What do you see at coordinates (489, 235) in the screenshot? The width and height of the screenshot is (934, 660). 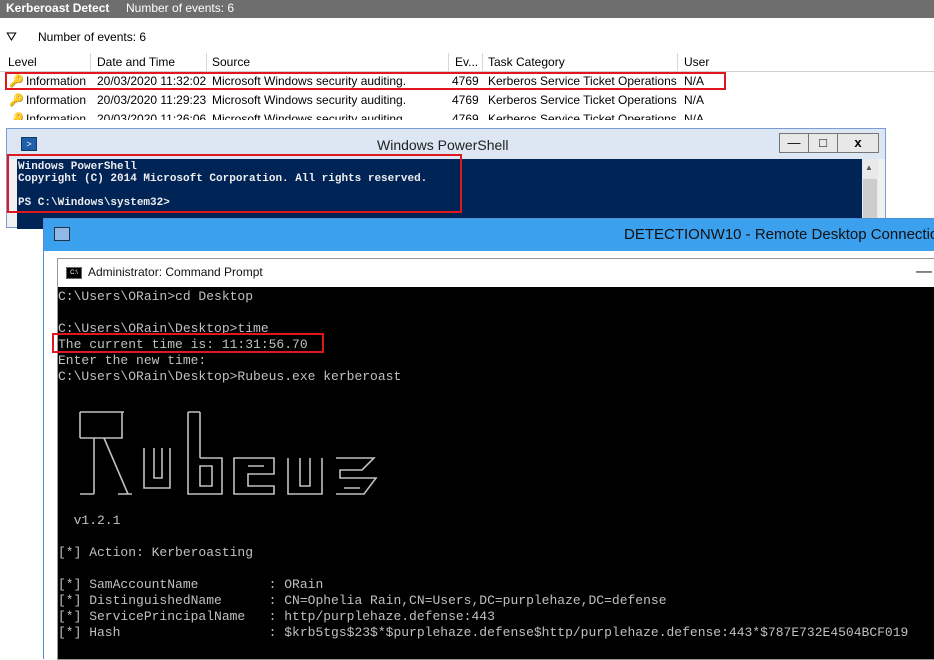 I see `remote-desktop-titlebar: DETECTIONW10 - Remote Desktop Connection` at bounding box center [489, 235].